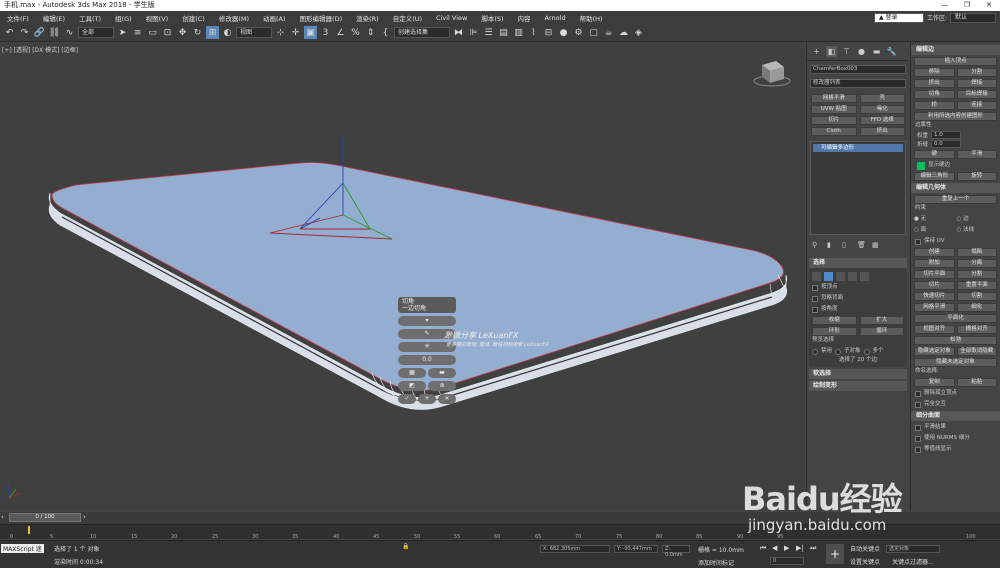 This screenshot has width=1000, height=568. I want to click on menu-modifiers: 修改器(M), so click(234, 18).